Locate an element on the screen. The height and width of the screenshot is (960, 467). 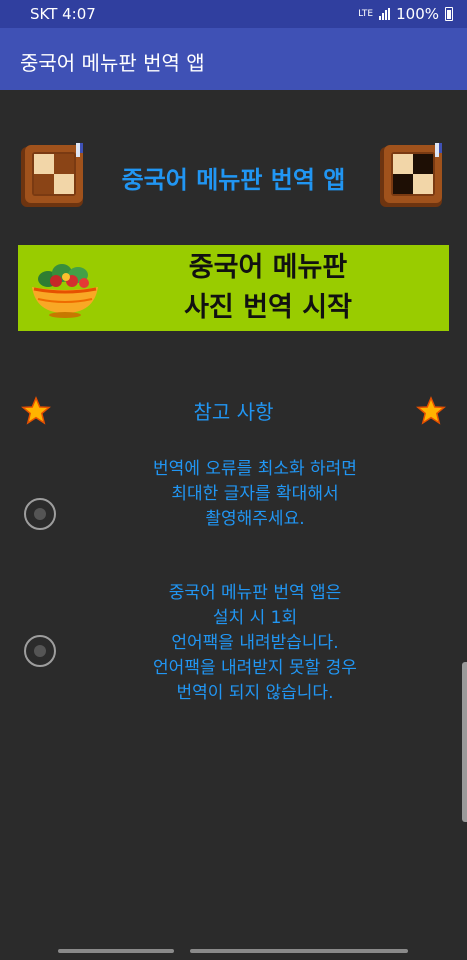
note-line: 번역에 오류를 최소화 하려면 is located at coordinates (255, 469).